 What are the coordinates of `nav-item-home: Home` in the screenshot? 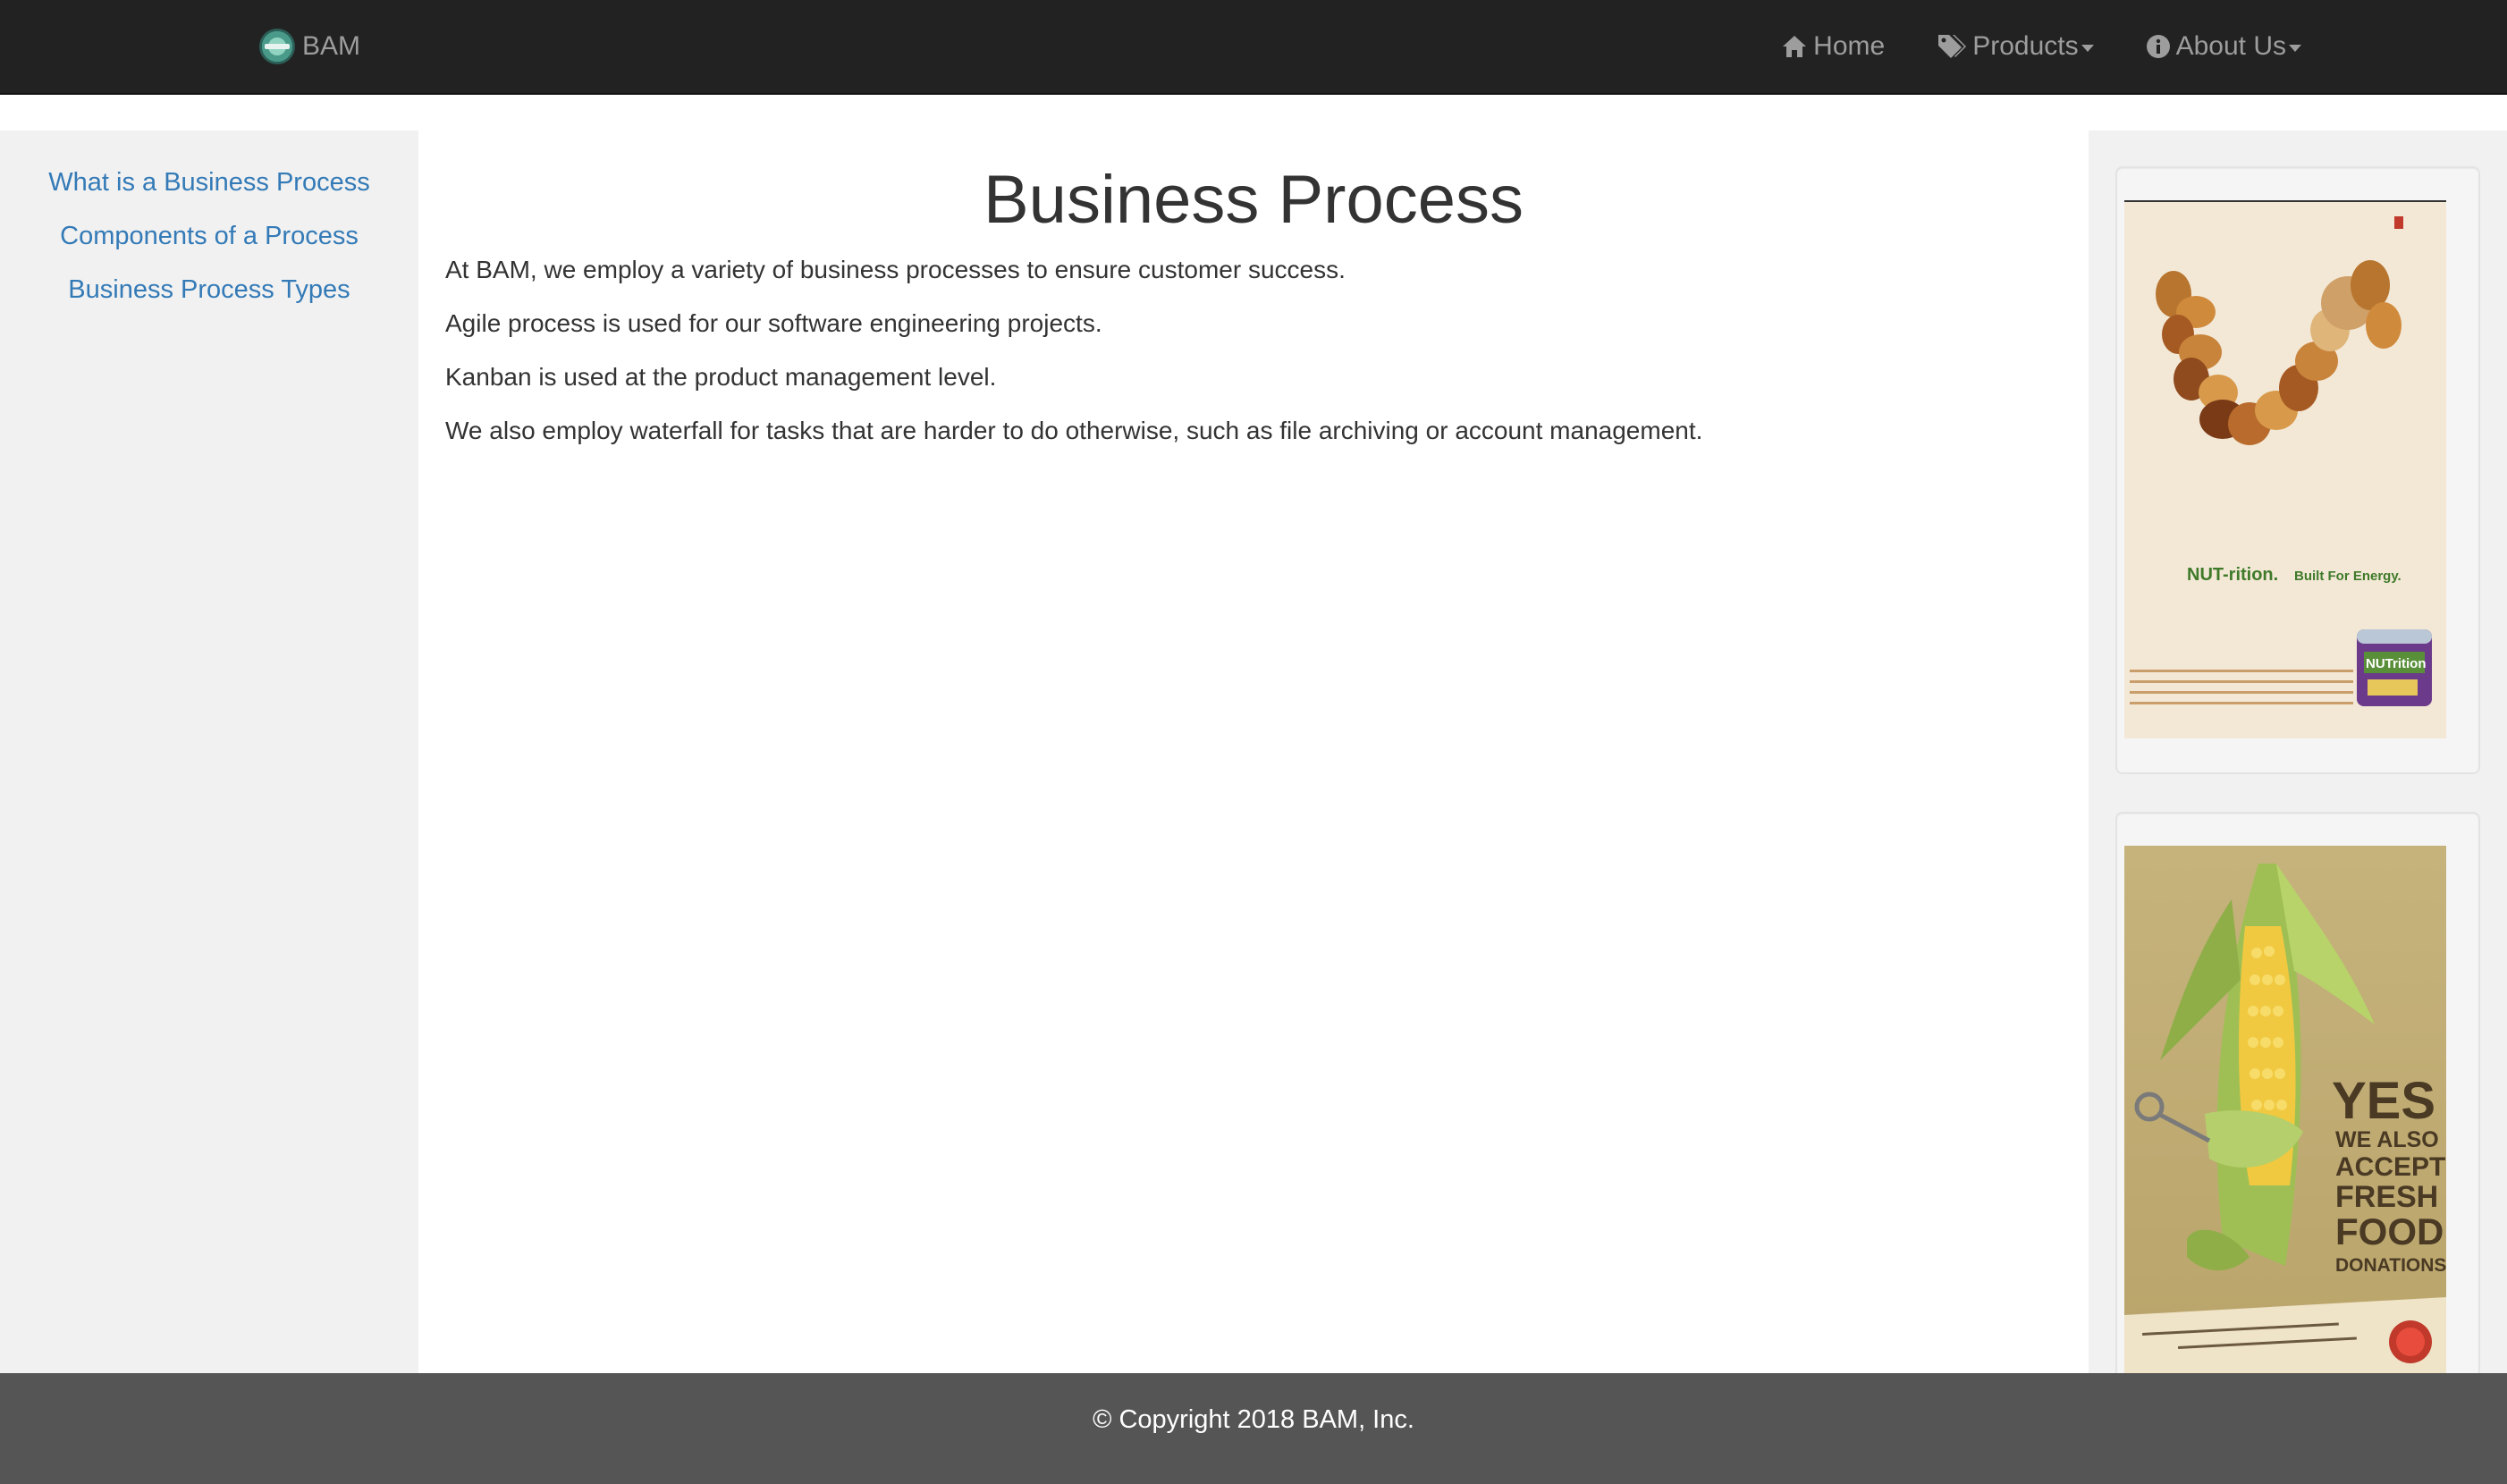 It's located at (1833, 46).